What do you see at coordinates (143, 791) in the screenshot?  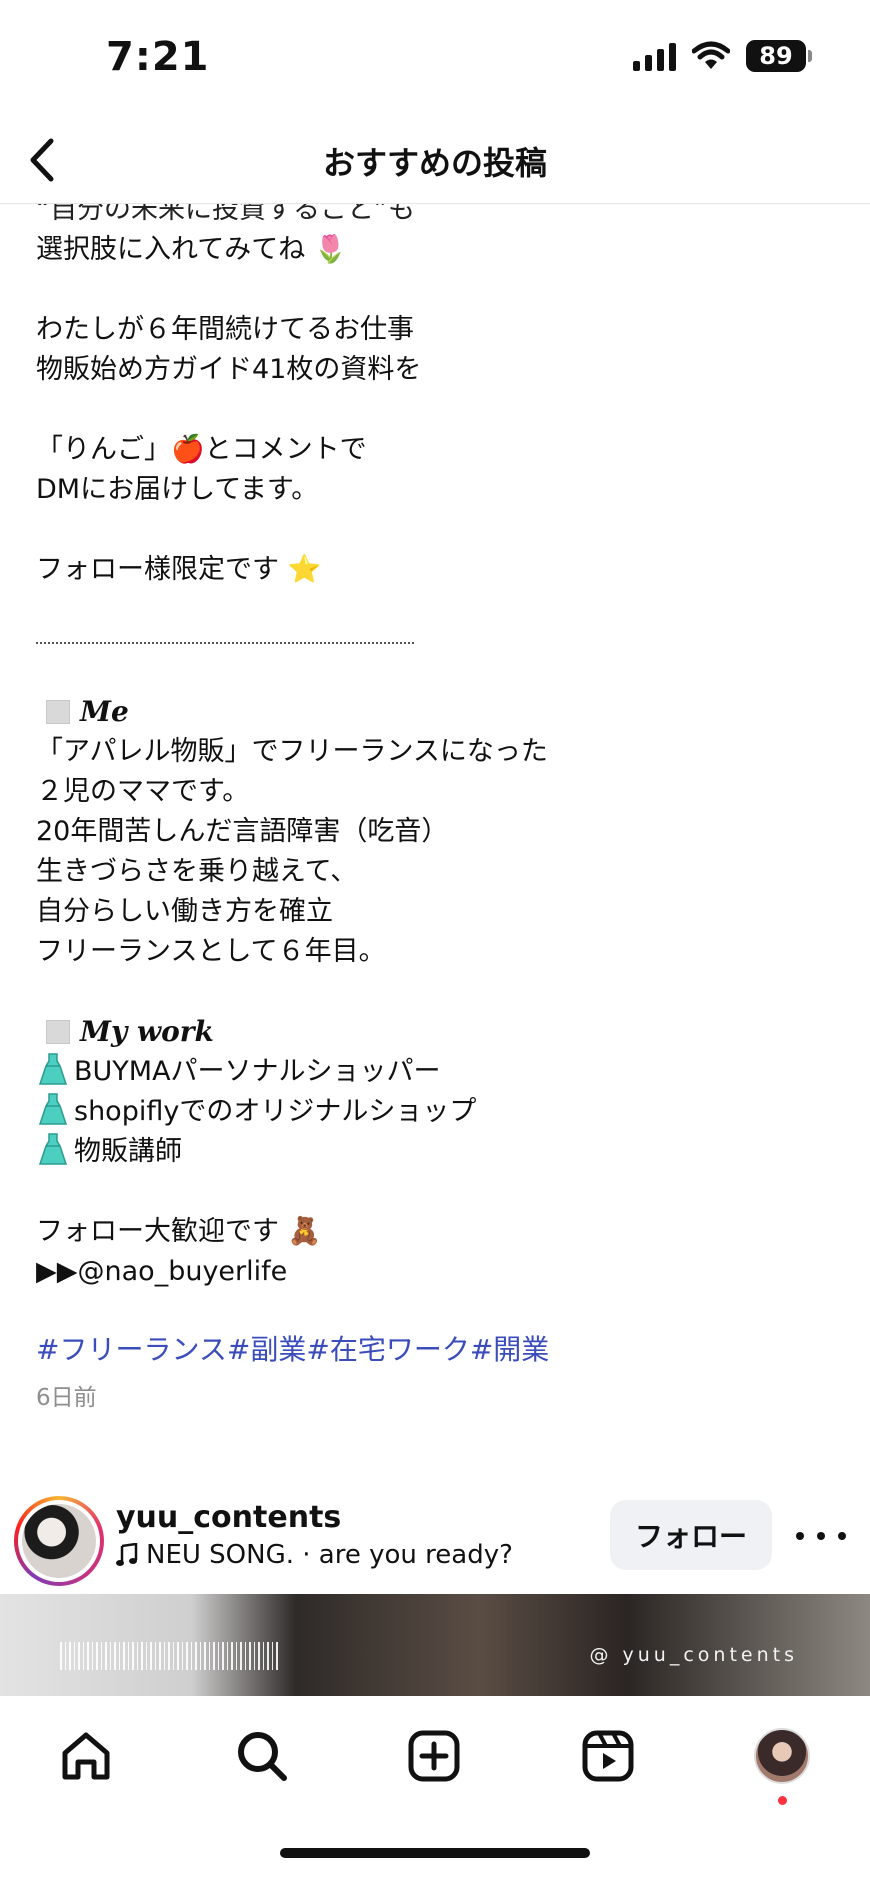 I see `caption-line: ２児のママです。` at bounding box center [143, 791].